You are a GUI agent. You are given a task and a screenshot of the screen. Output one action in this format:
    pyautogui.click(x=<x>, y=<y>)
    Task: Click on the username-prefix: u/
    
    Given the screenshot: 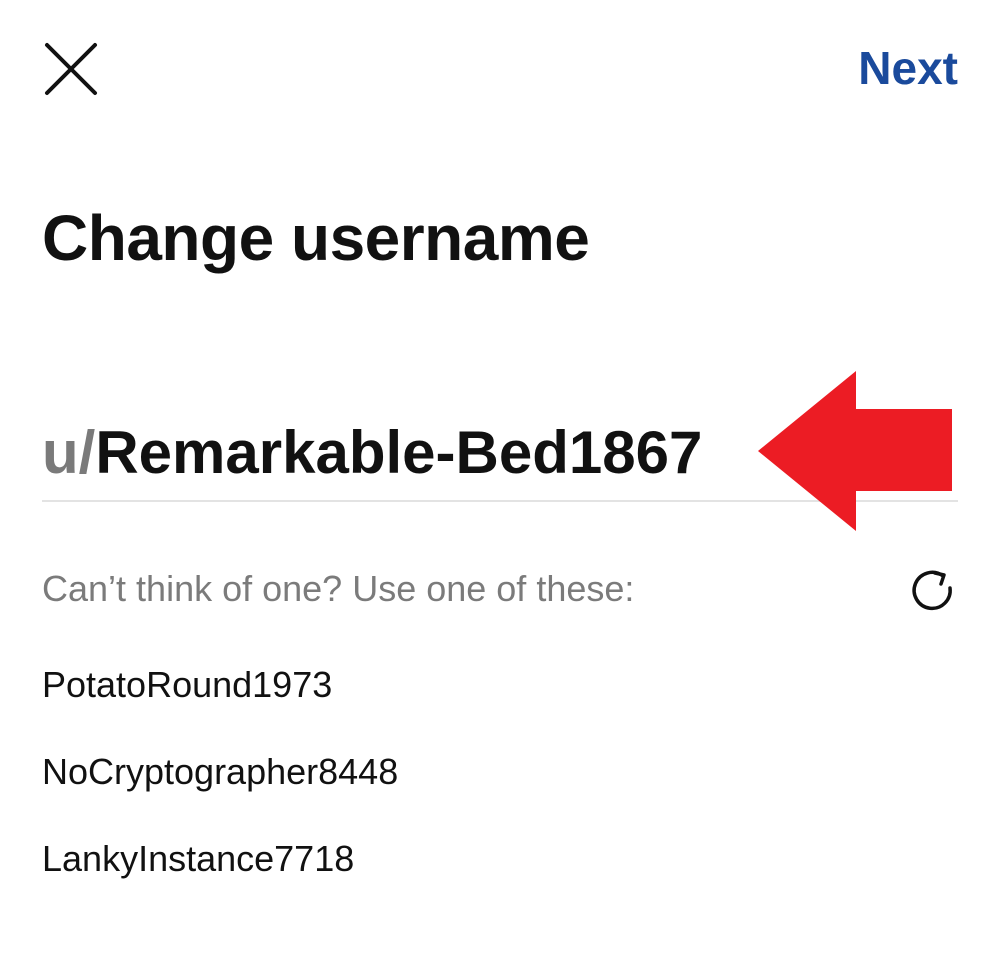 What is the action you would take?
    pyautogui.click(x=69, y=452)
    